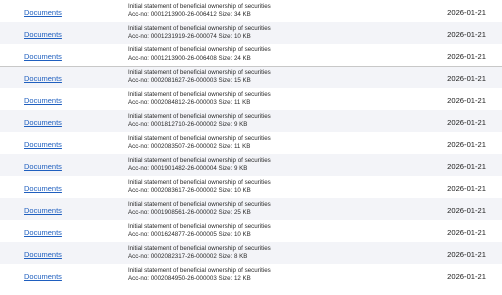 Image resolution: width=502 pixels, height=295 pixels. What do you see at coordinates (189, 36) in the screenshot?
I see `filing-details: Acc-no: 0001231919-26-000074 Size: 10 KB` at bounding box center [189, 36].